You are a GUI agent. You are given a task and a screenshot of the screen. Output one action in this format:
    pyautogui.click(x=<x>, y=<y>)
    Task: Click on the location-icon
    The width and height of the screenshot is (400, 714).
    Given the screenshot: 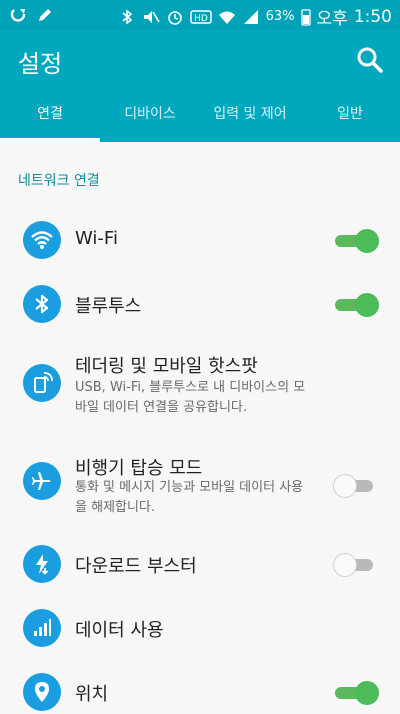 What is the action you would take?
    pyautogui.click(x=42, y=692)
    